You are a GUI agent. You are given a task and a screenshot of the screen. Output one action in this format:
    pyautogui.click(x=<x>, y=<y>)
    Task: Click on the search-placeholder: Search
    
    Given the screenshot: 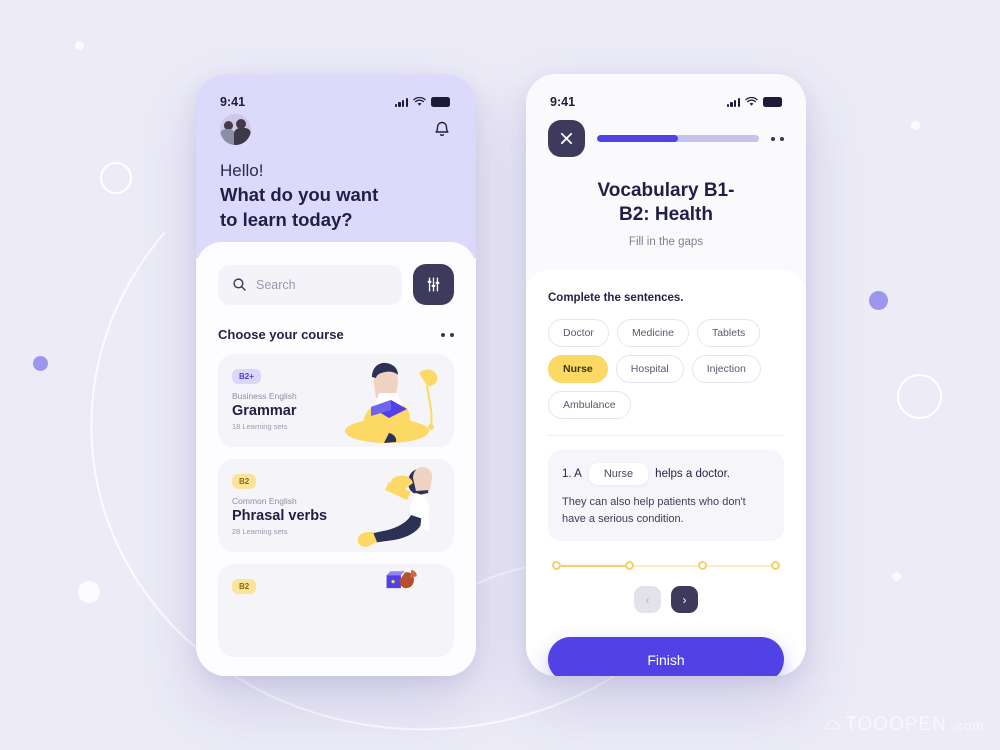 What is the action you would take?
    pyautogui.click(x=276, y=284)
    